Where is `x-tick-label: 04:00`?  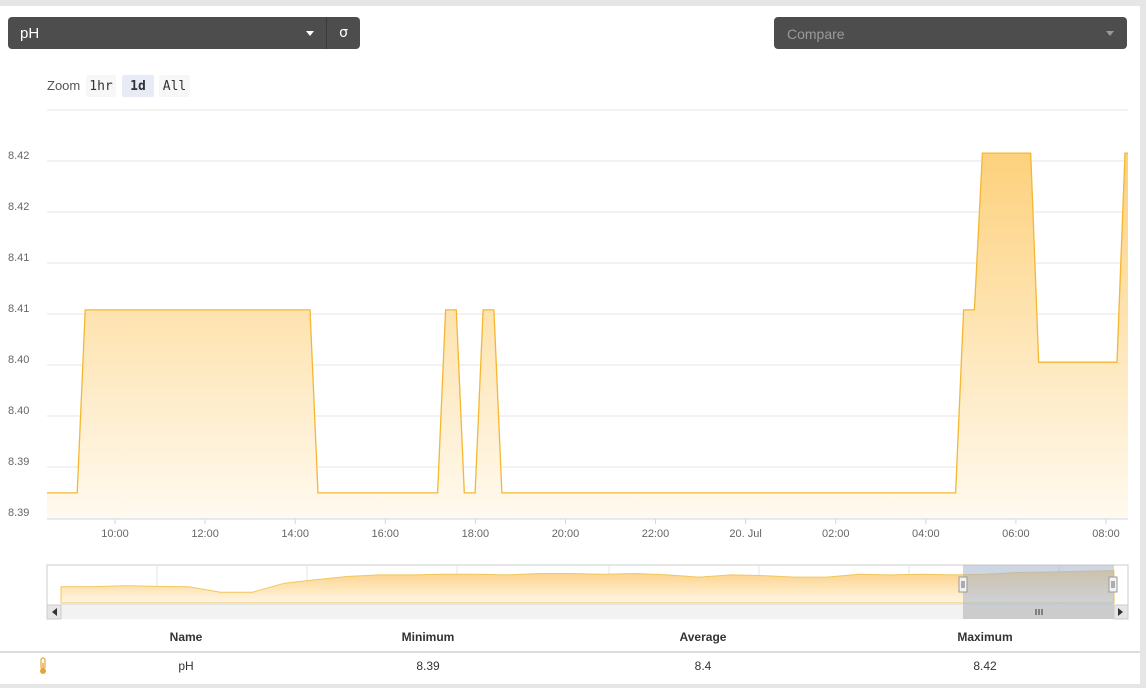 x-tick-label: 04:00 is located at coordinates (926, 534).